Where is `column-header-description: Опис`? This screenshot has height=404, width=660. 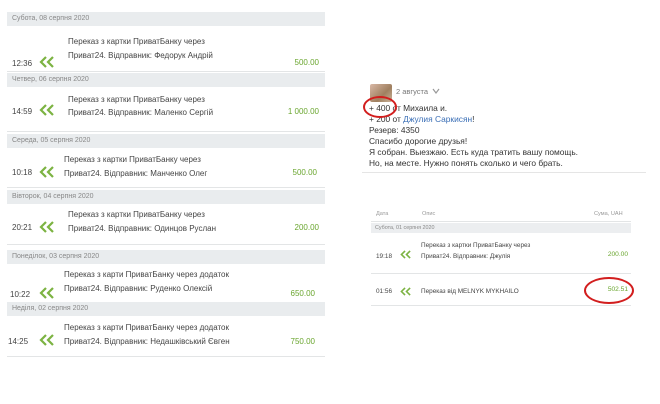 column-header-description: Опис is located at coordinates (429, 214).